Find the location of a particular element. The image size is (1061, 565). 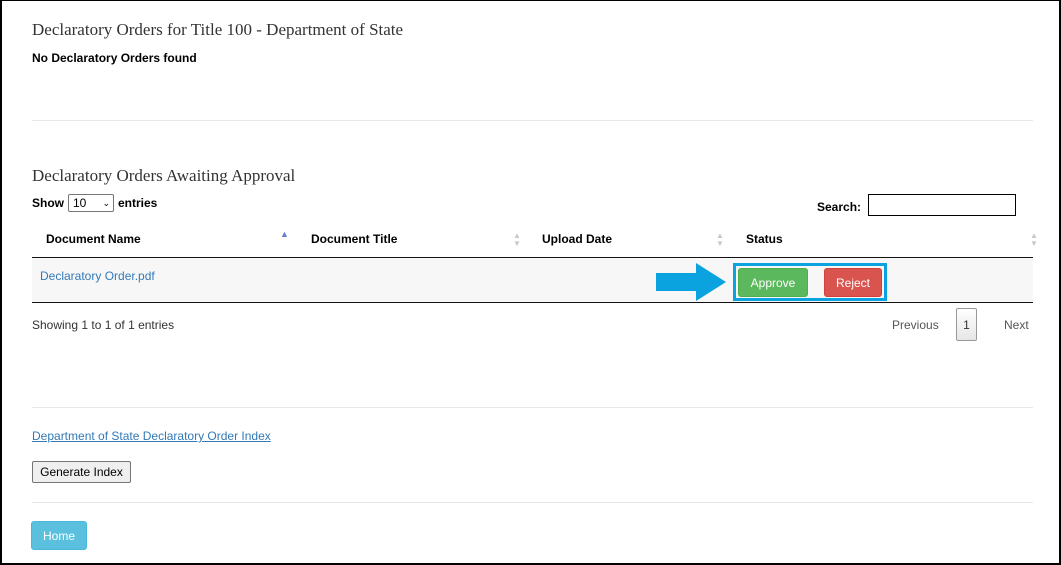

table-info: Showing 1 to 1 of 1 entries is located at coordinates (103, 325).